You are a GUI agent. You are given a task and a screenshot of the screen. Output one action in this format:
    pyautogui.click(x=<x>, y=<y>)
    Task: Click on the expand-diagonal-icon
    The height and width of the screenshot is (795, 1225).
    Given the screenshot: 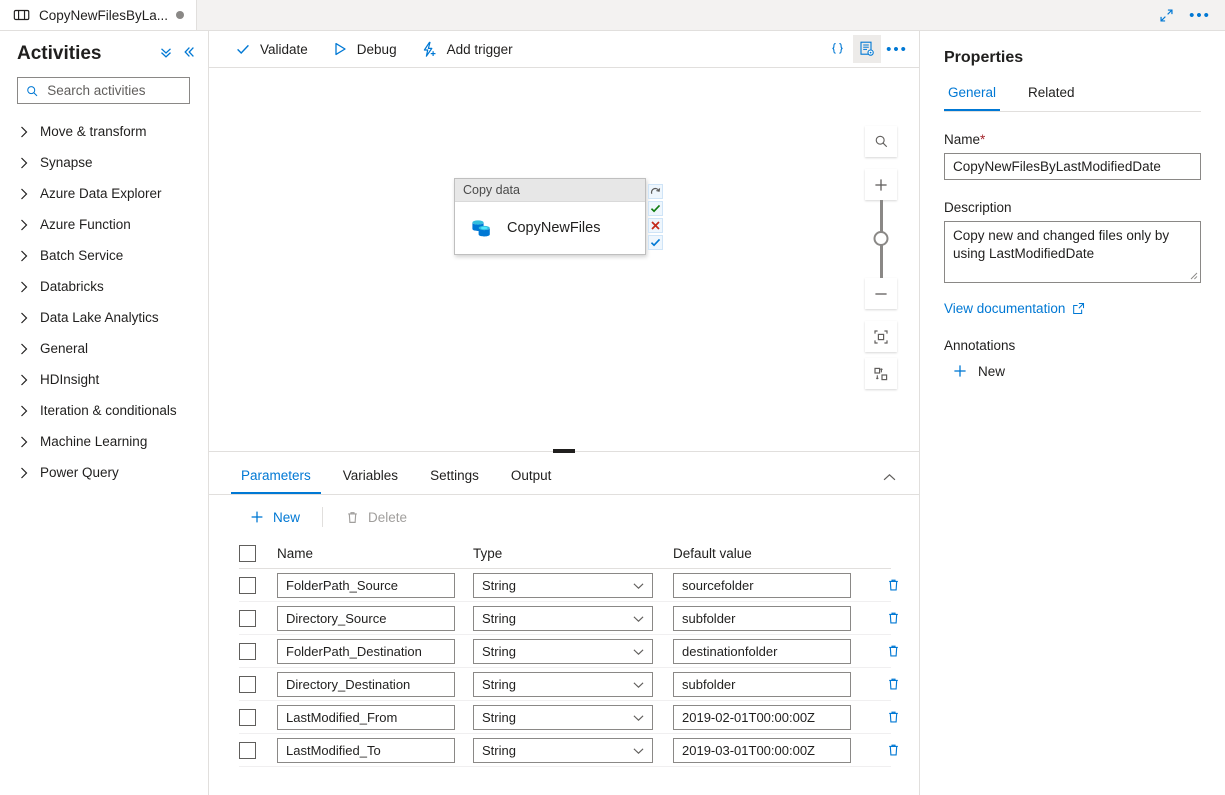 What is the action you would take?
    pyautogui.click(x=1166, y=15)
    